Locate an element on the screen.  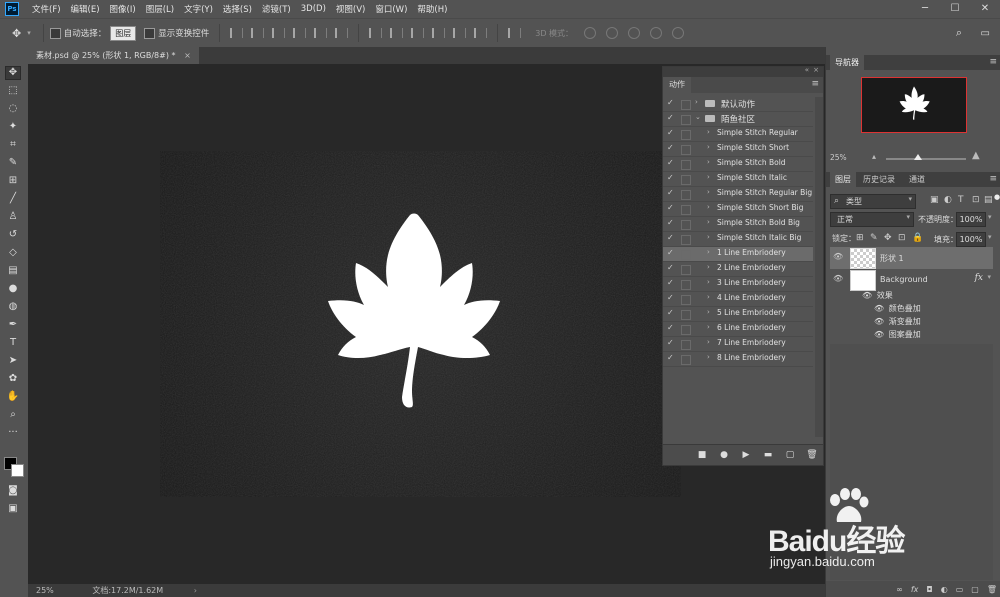
align-vcenter-icon is located at coordinates (258, 33).